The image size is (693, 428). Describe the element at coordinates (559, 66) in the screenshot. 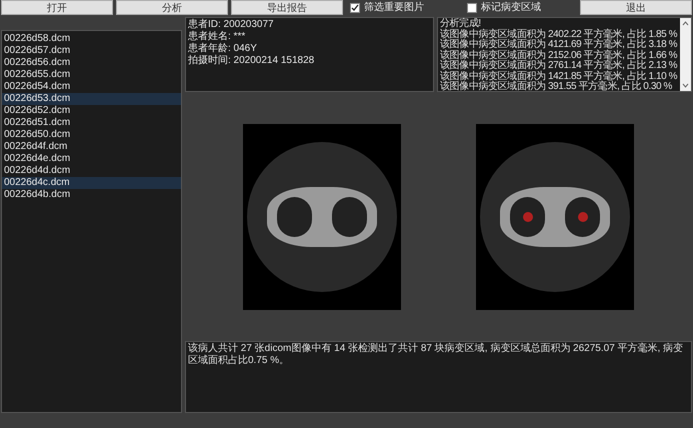

I see `log-line: 该图像中病变区域面积为 2761.14 平方毫米, 占比 2.13 %` at that location.